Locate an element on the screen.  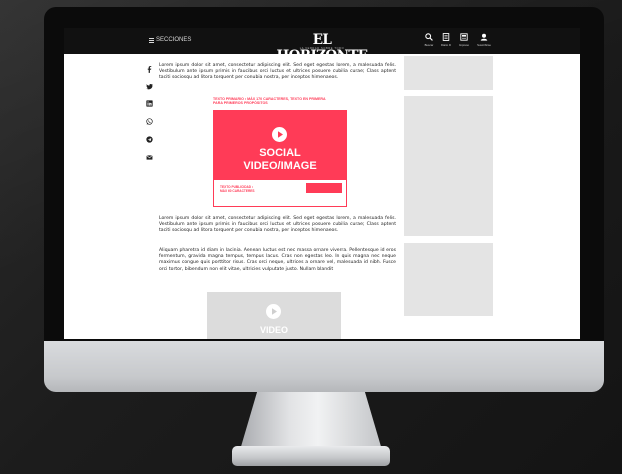
nav-impreso-label: Impreso is located at coordinates (464, 45).